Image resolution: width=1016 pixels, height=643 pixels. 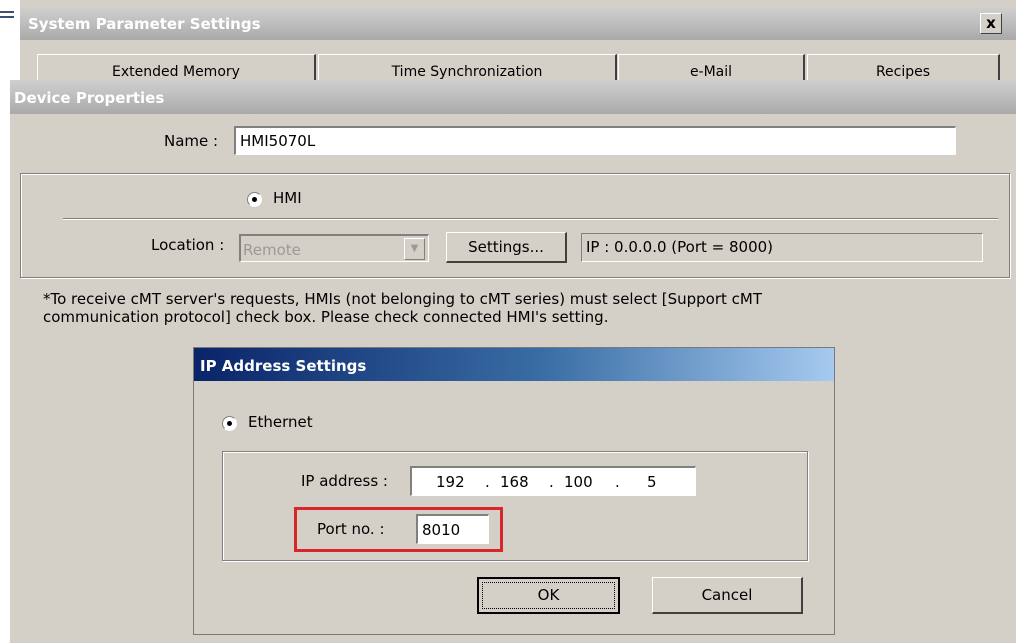 I want to click on system-window-titlebar: System Parameter Settings x, so click(x=518, y=24).